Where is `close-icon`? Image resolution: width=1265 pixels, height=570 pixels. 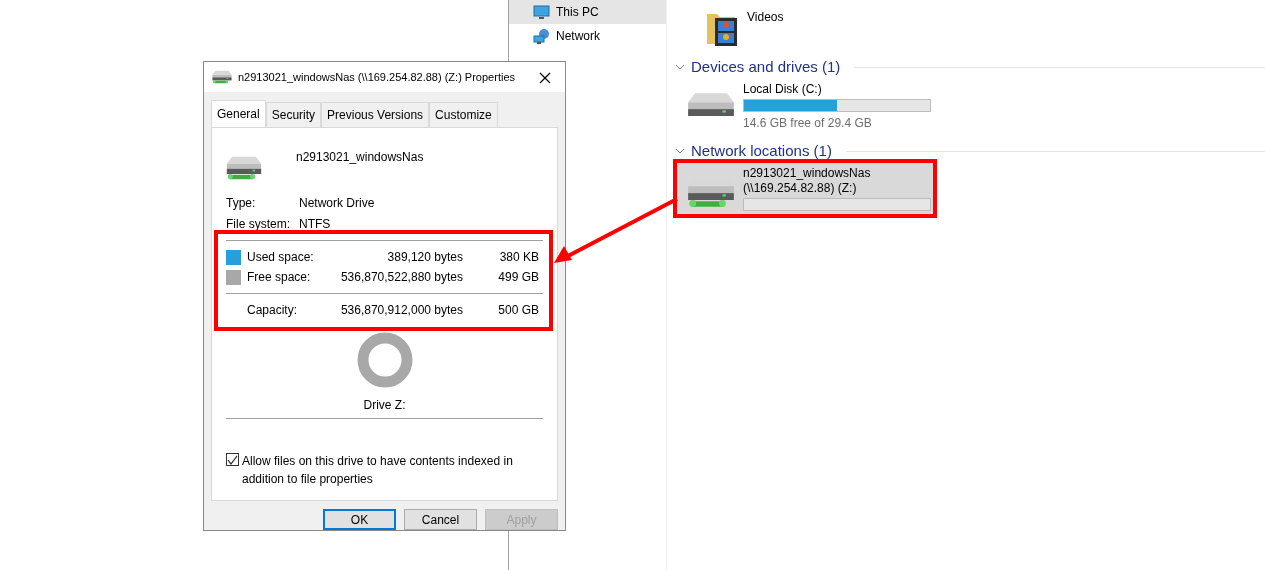
close-icon is located at coordinates (545, 77).